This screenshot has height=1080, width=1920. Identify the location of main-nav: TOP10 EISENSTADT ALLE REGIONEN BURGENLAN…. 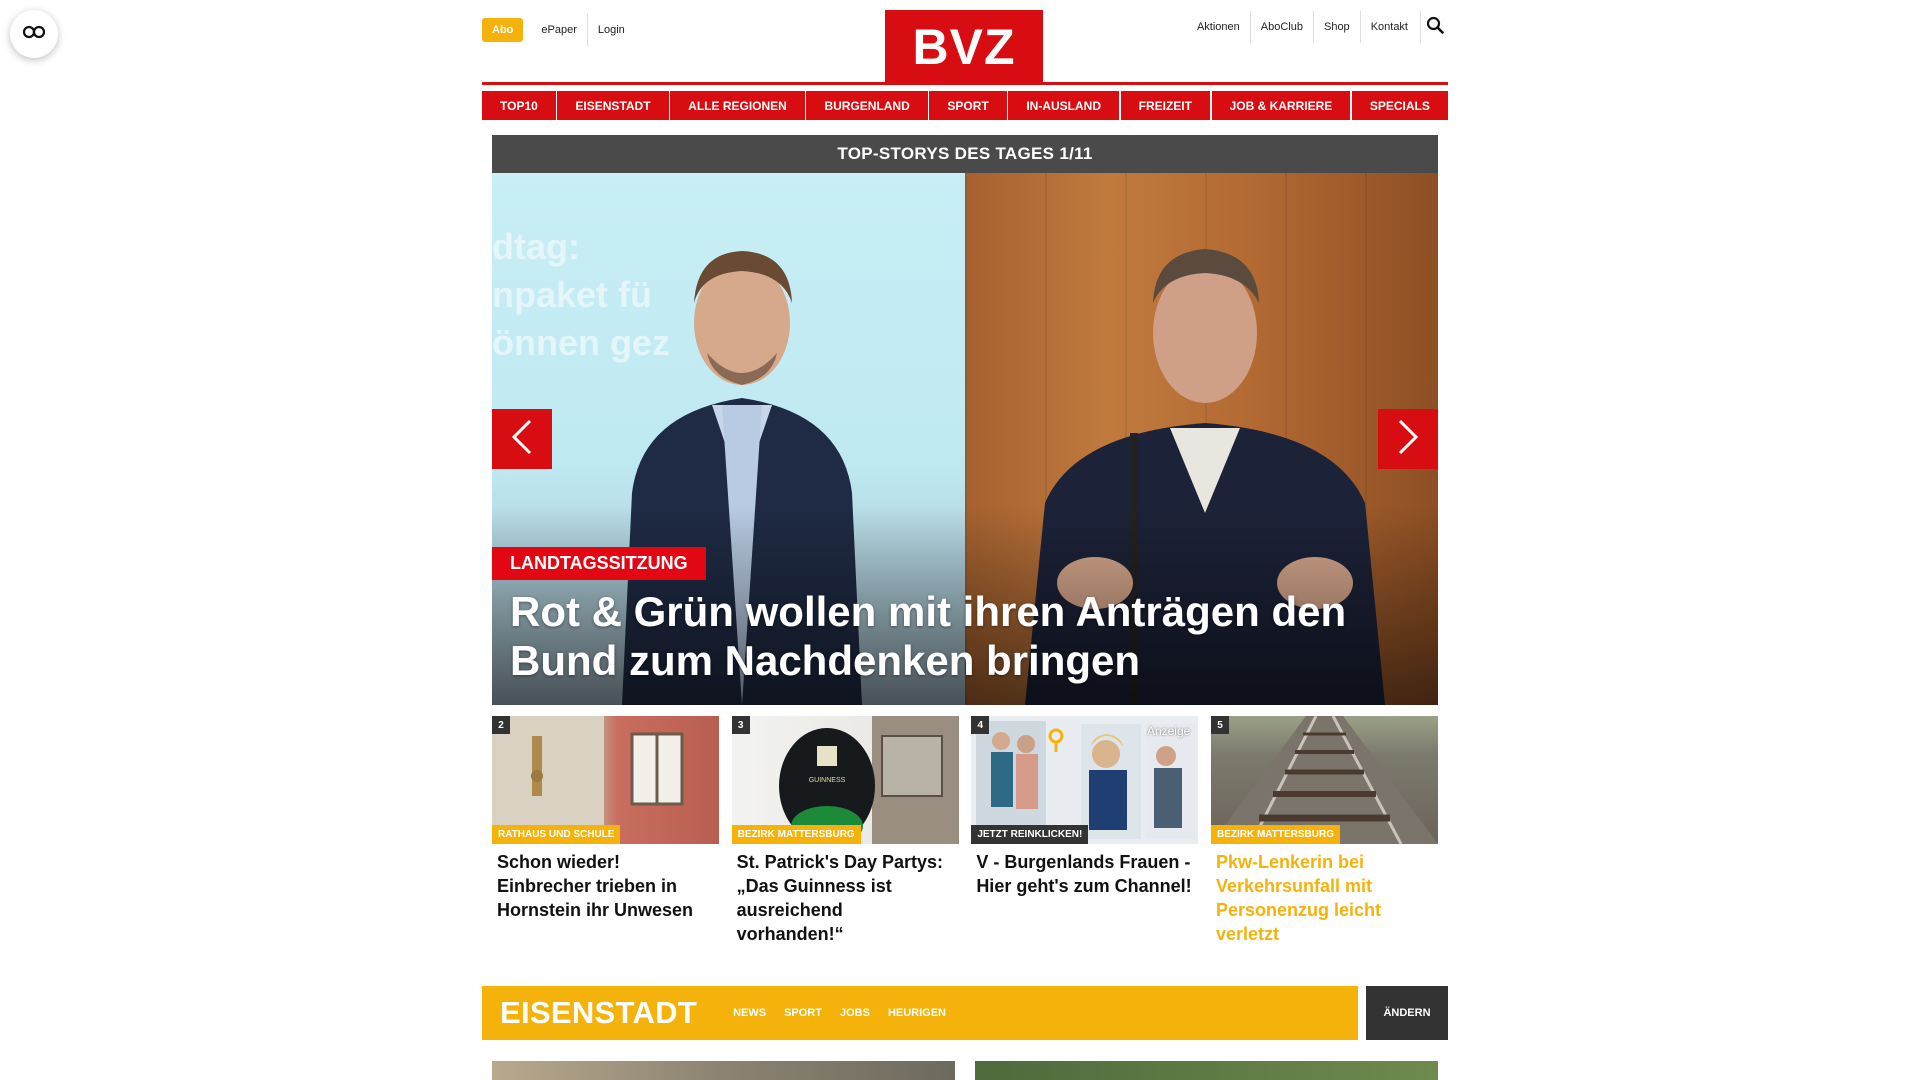
(965, 105).